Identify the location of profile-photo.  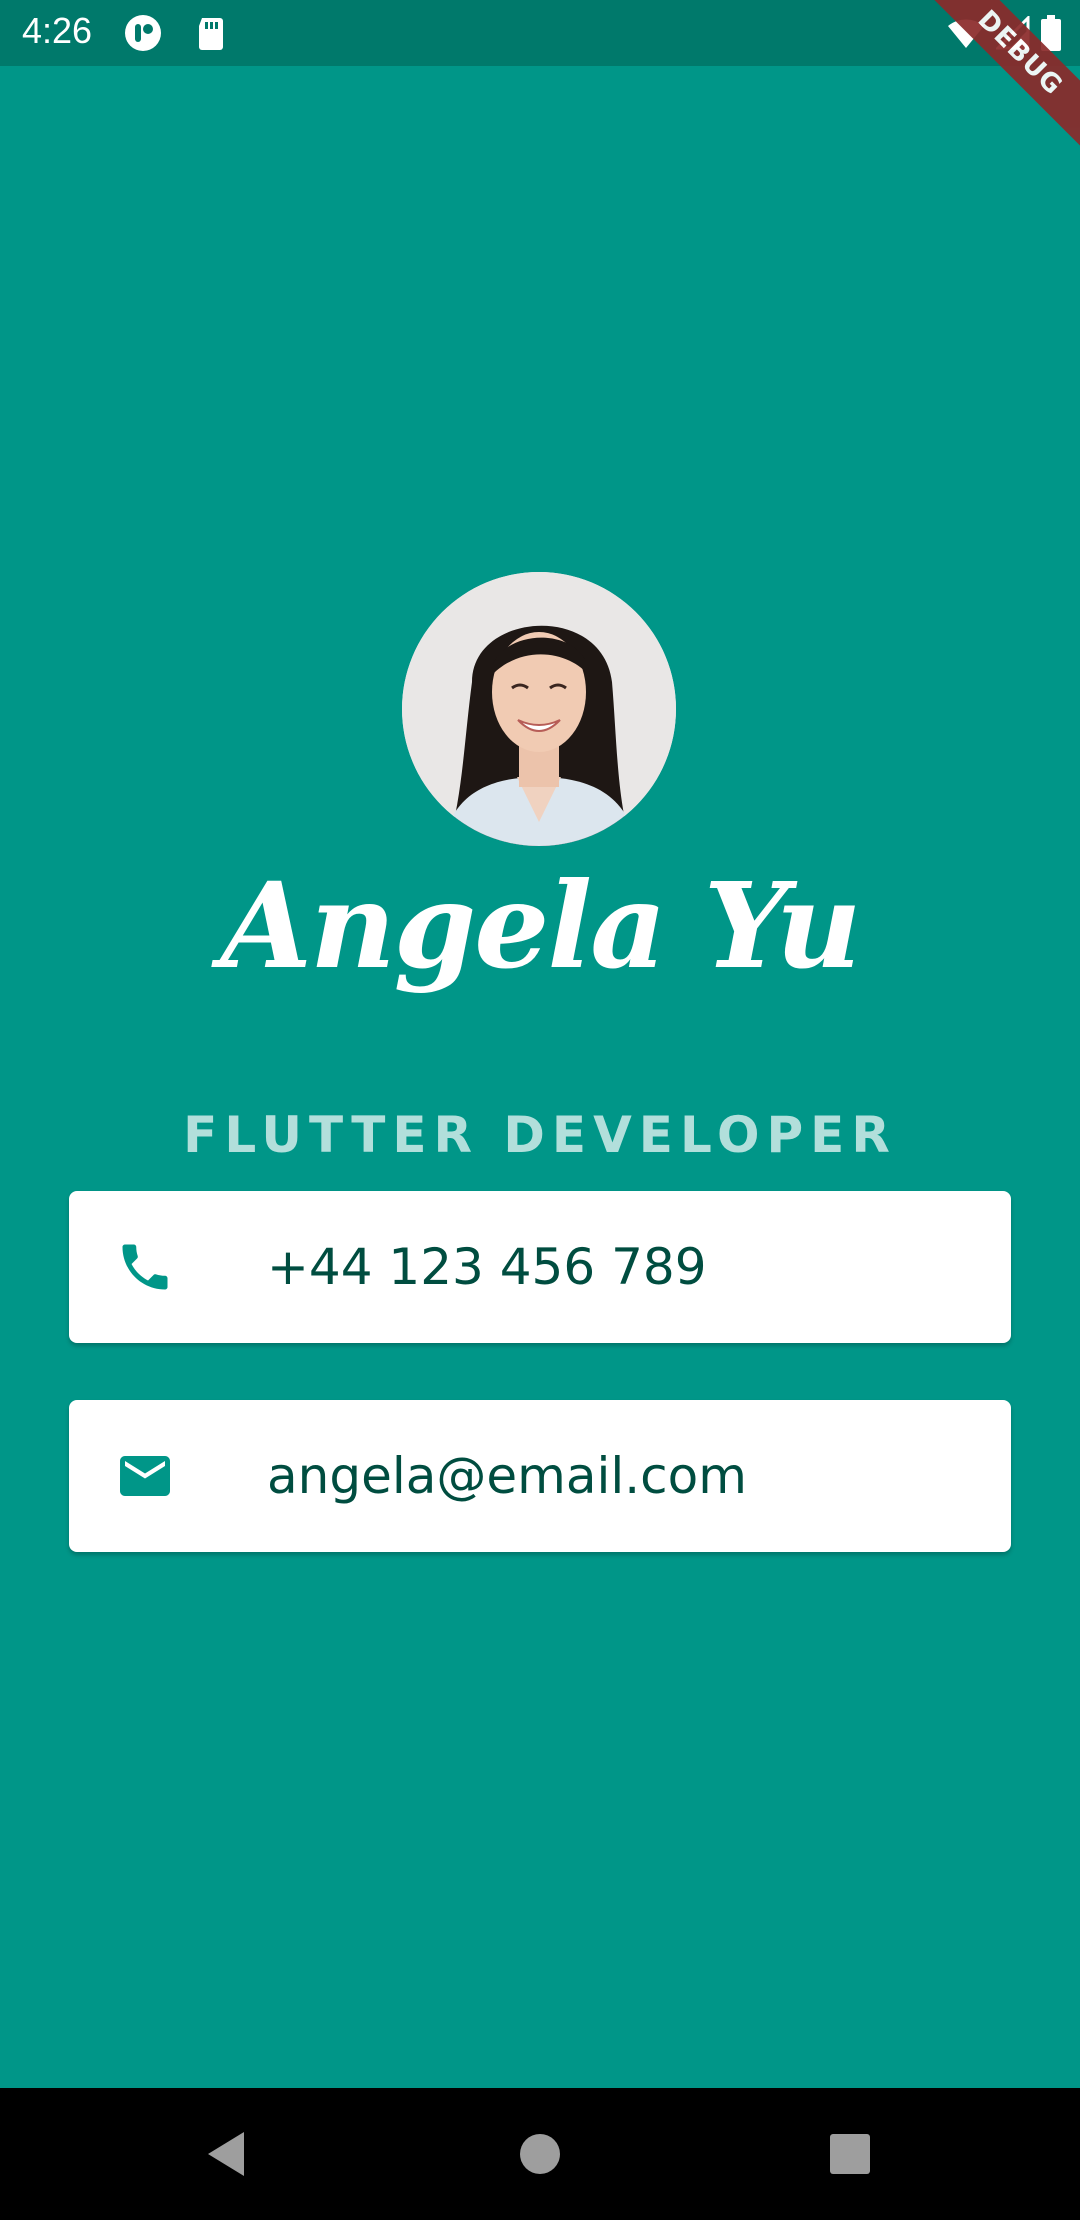
(539, 709).